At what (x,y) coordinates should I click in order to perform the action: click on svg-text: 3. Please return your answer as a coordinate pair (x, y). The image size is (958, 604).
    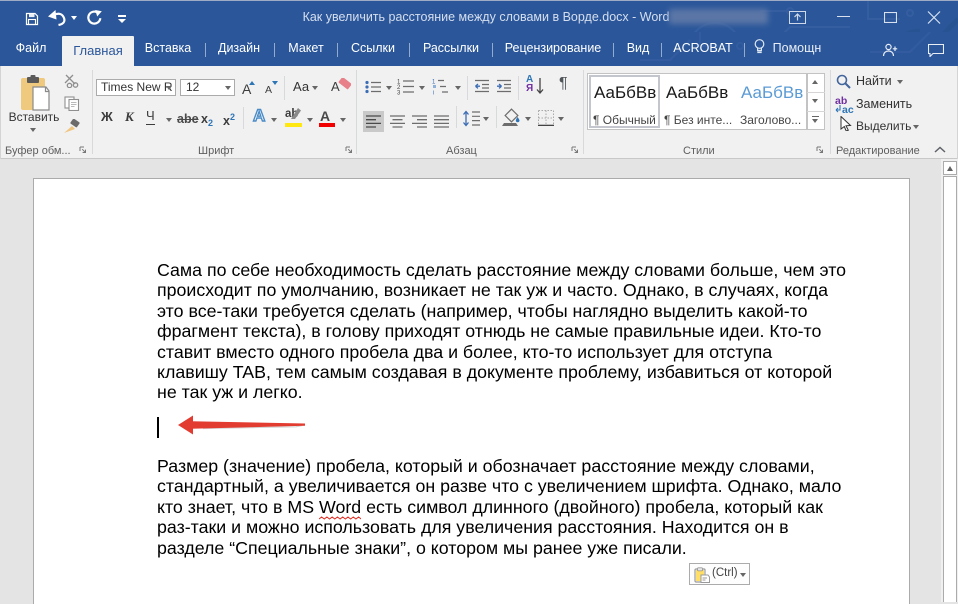
    Looking at the image, I should click on (399, 93).